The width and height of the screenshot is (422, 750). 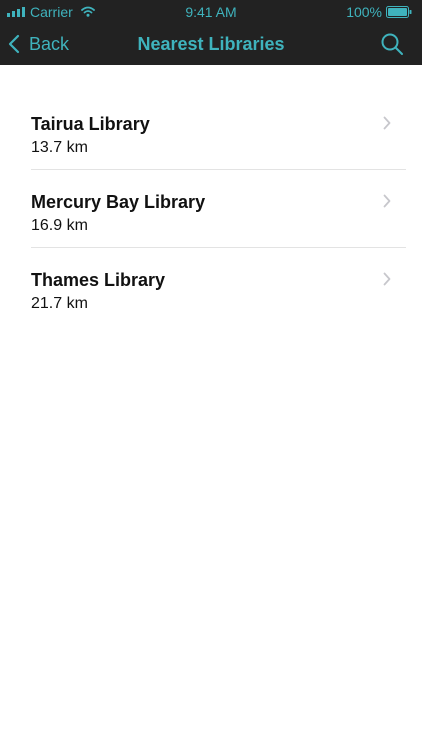 What do you see at coordinates (218, 209) in the screenshot?
I see `library-row-mercury-bay: Mercury Bay Library 16.9 km` at bounding box center [218, 209].